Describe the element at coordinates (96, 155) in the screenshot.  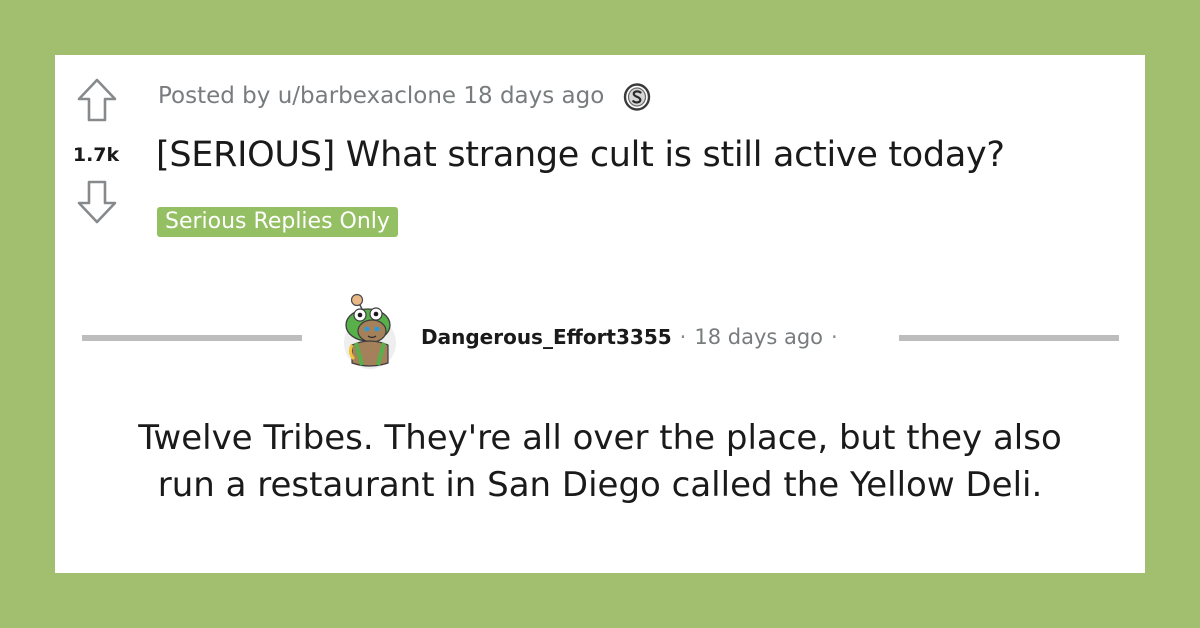
I see `vote-score: 1.7k` at that location.